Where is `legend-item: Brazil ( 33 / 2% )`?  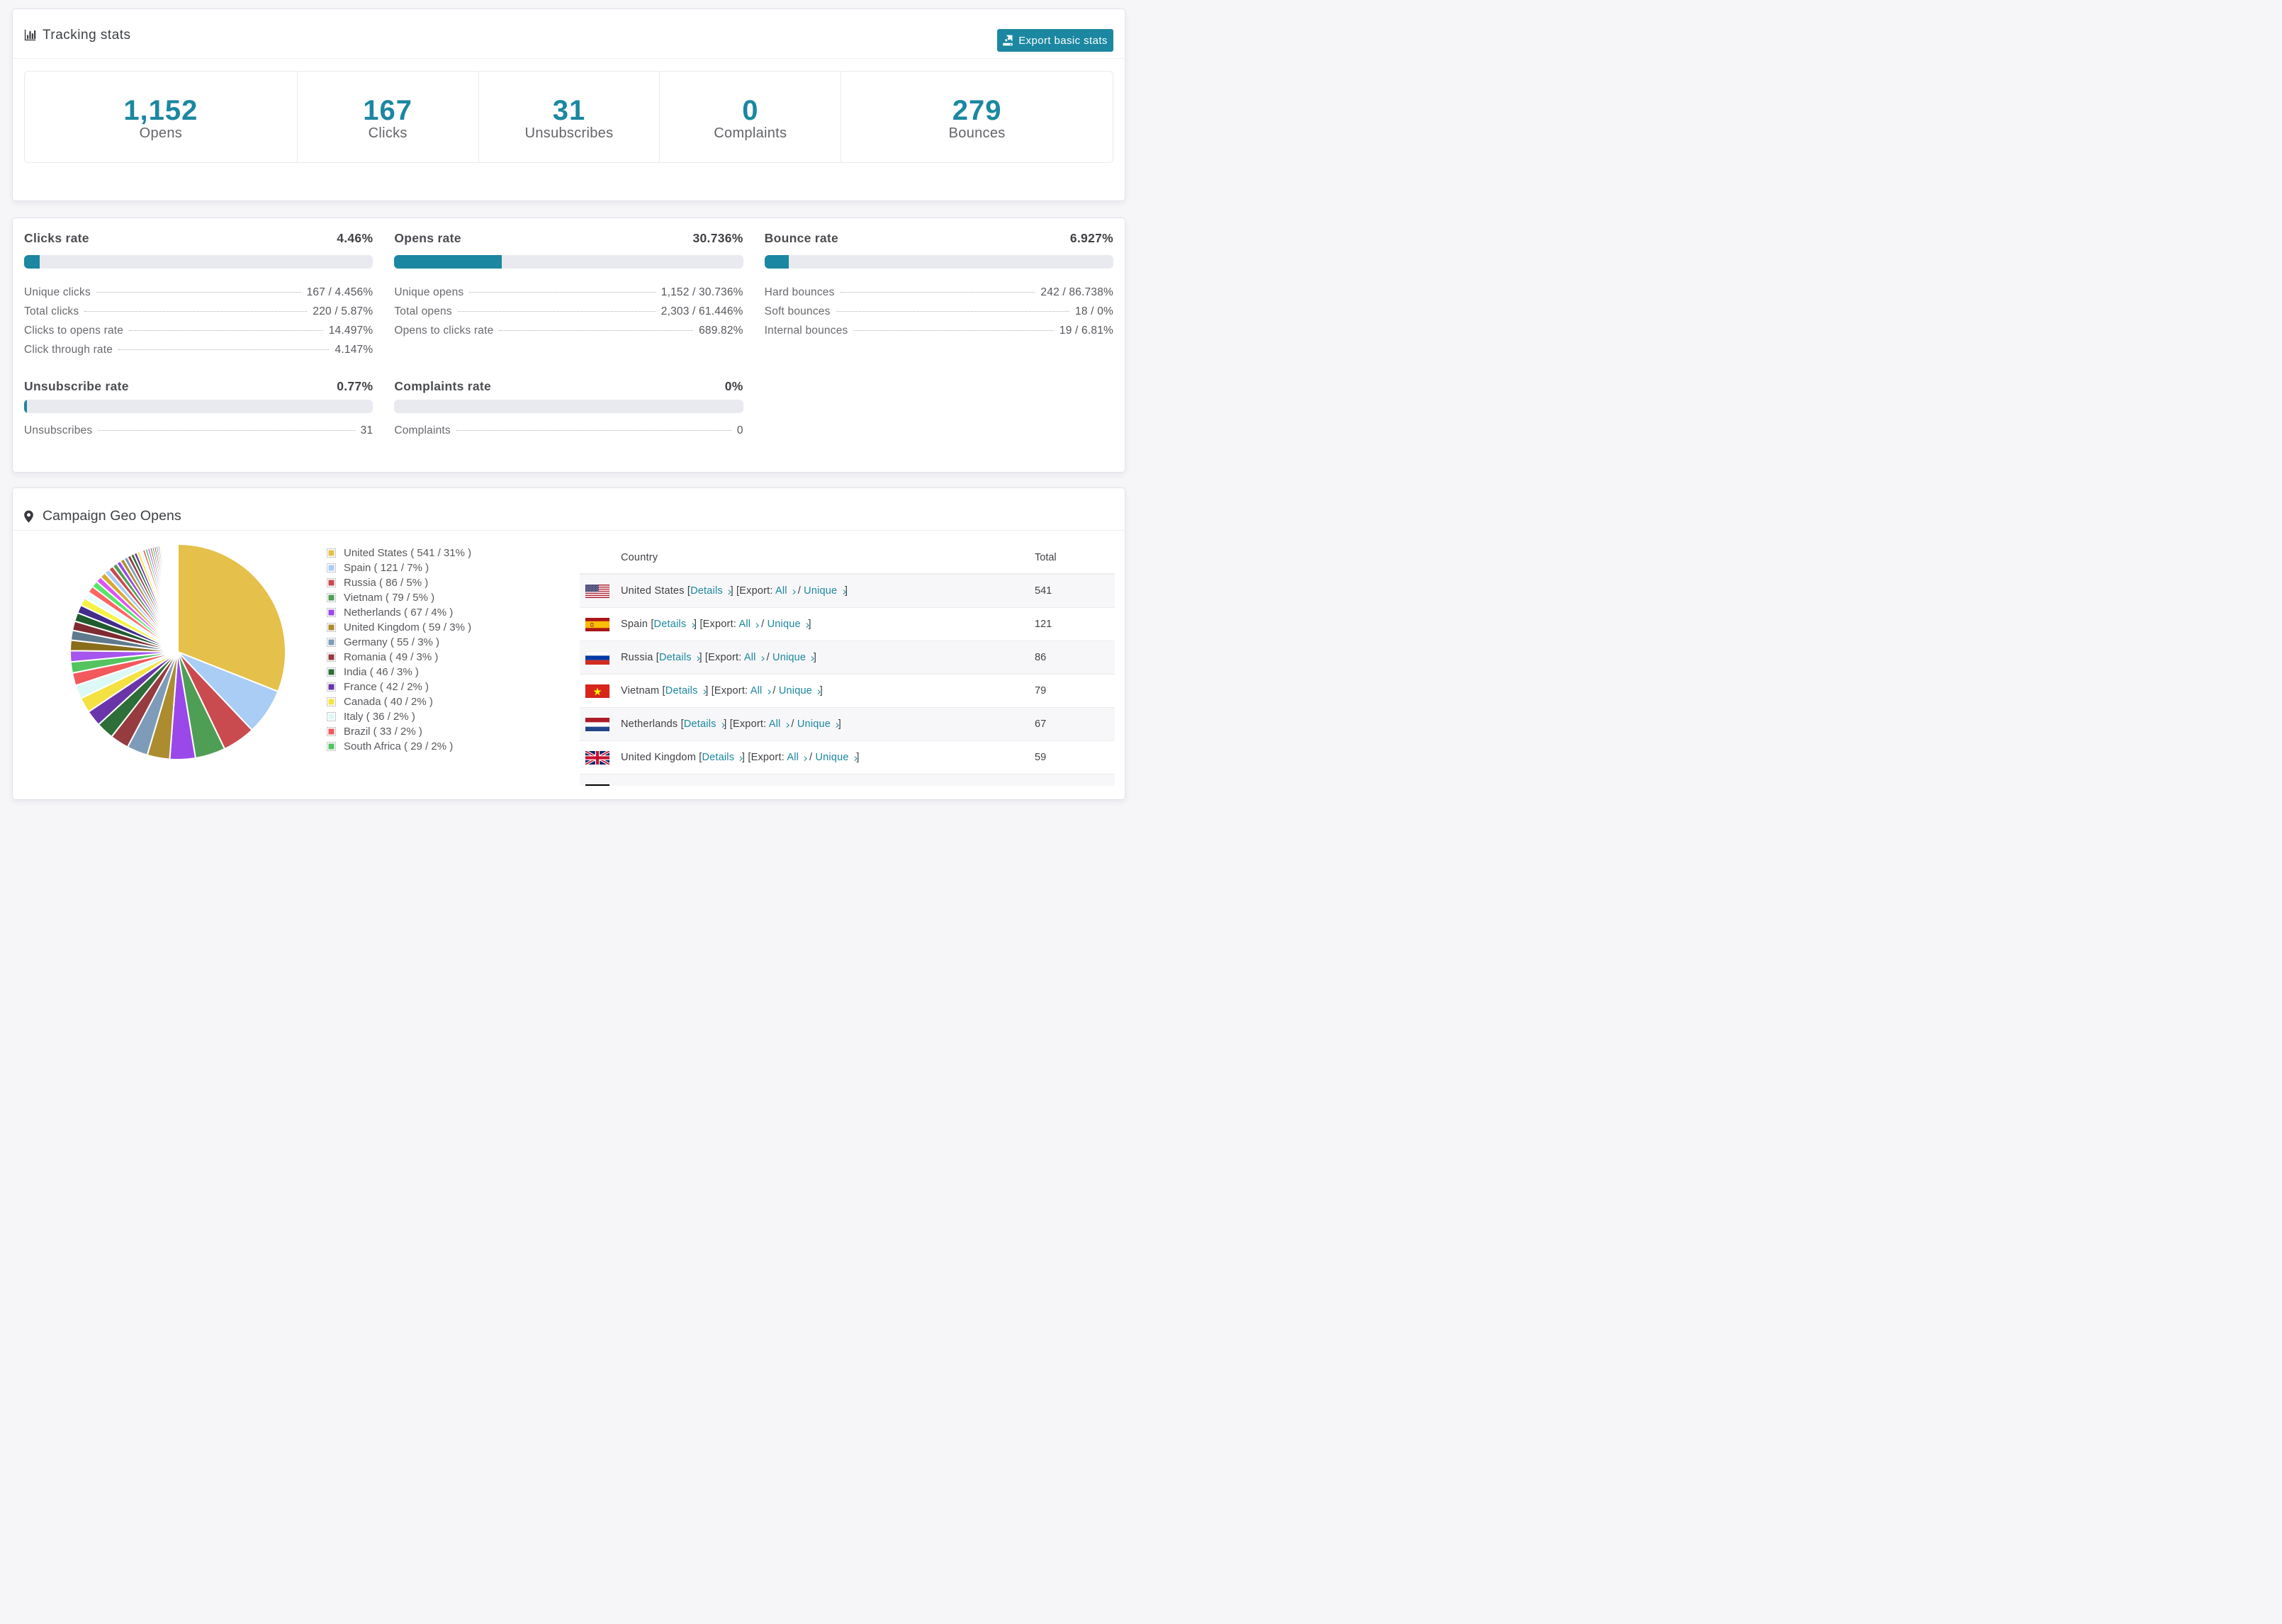
legend-item: Brazil ( 33 / 2% ) is located at coordinates (399, 731).